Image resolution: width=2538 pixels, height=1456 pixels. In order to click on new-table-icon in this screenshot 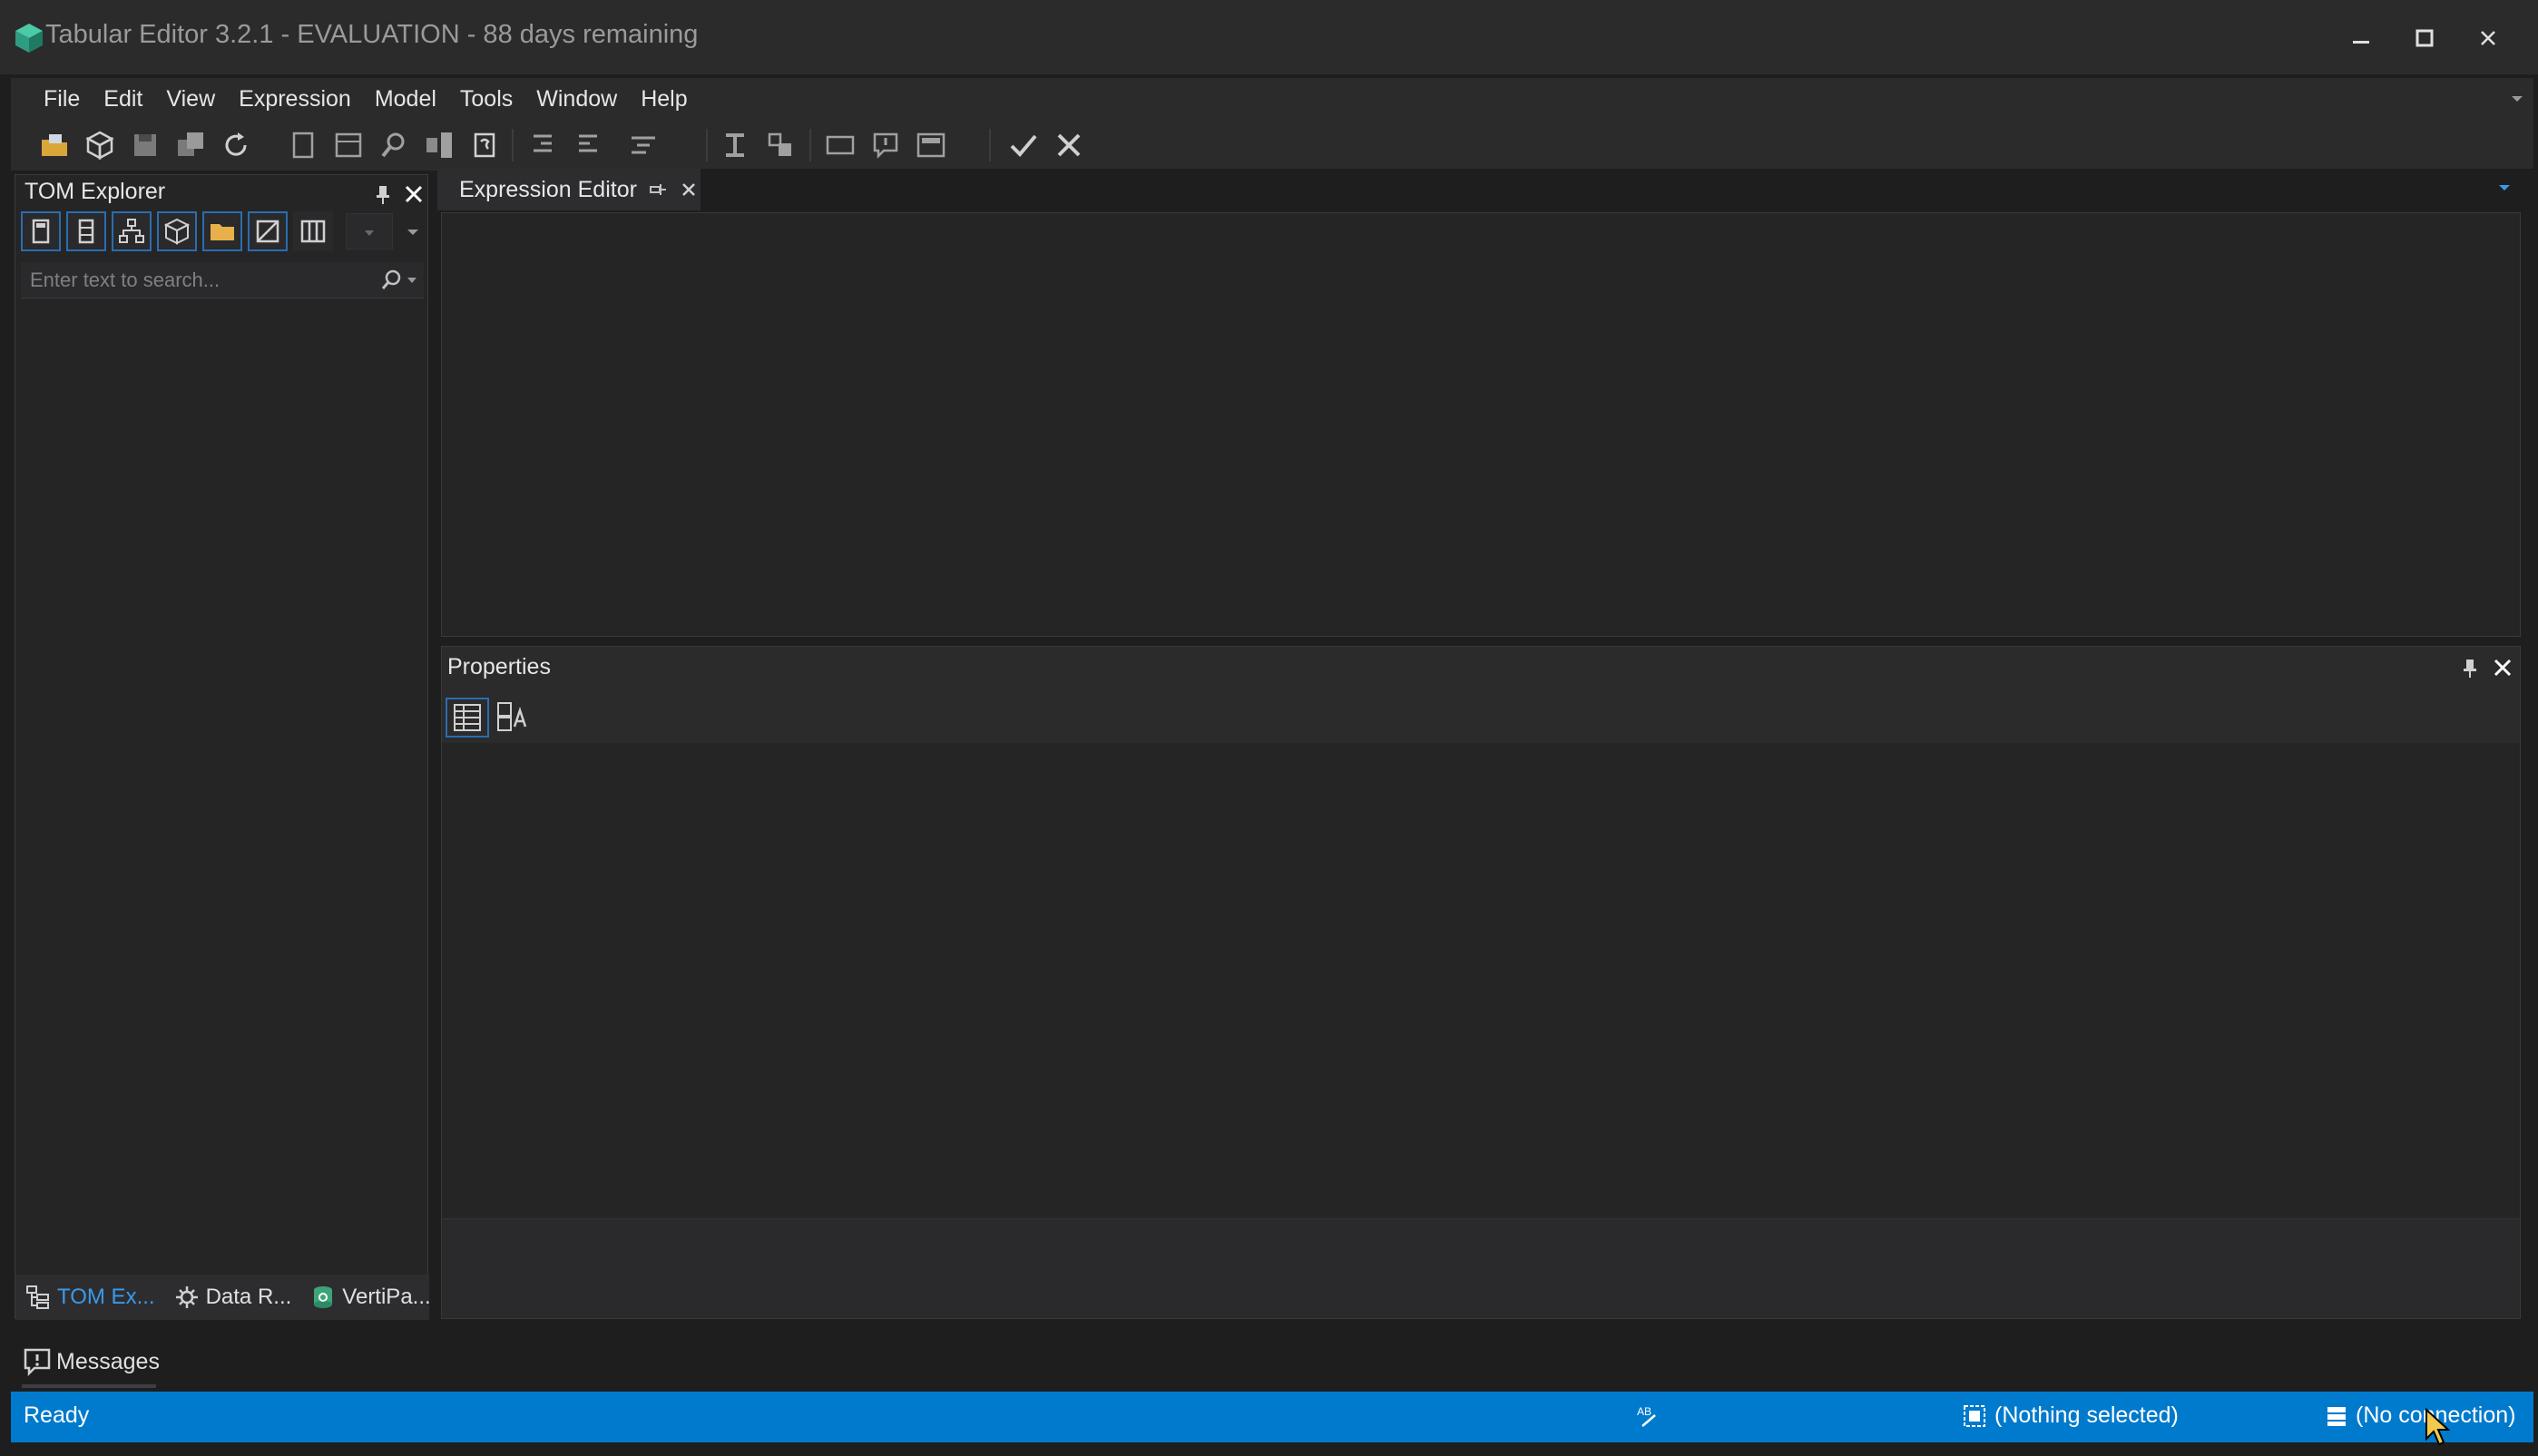, I will do `click(348, 145)`.